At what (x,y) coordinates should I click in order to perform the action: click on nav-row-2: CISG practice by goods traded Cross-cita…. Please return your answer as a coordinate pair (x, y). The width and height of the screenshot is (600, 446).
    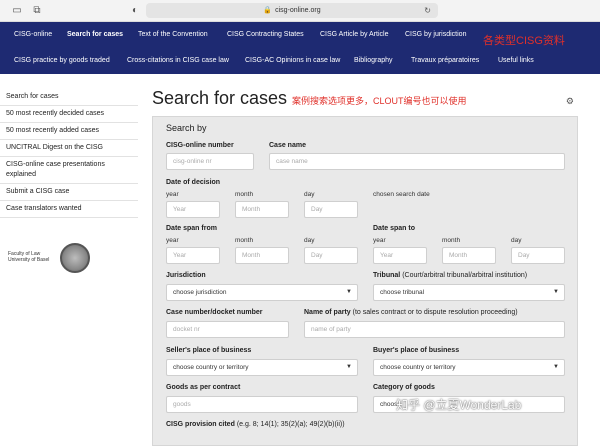
    Looking at the image, I should click on (300, 61).